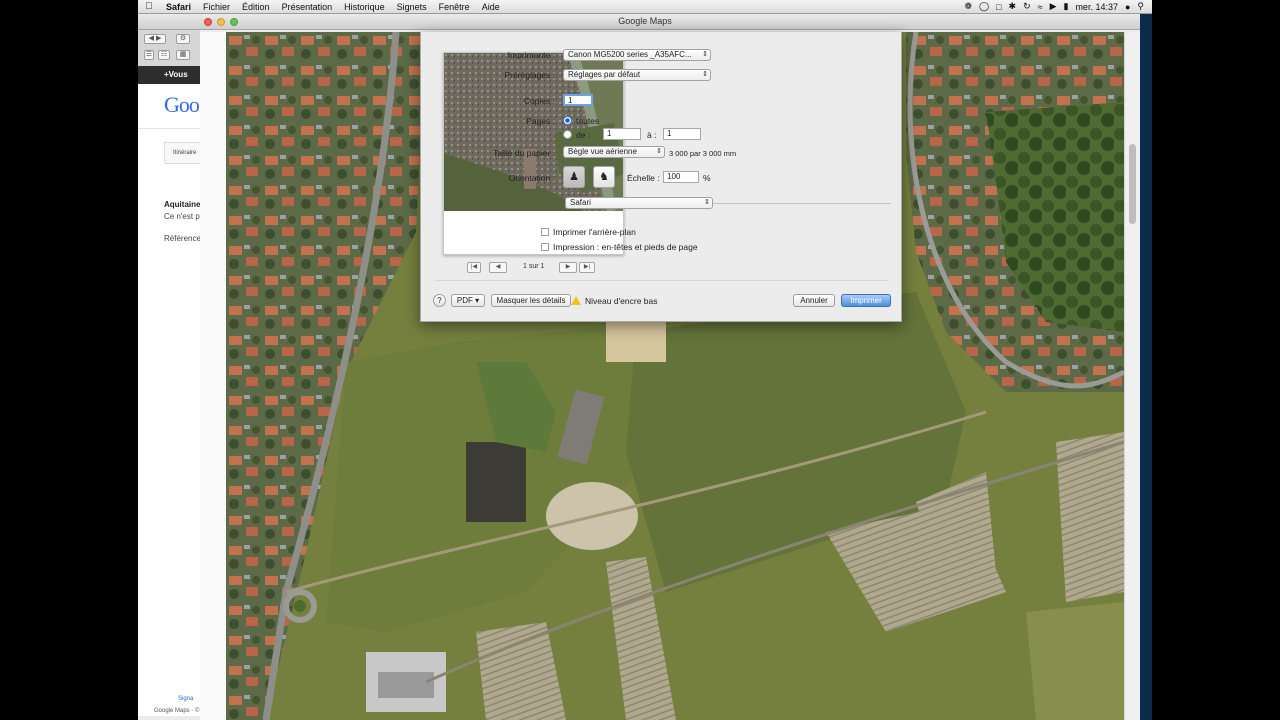  Describe the element at coordinates (1132, 376) in the screenshot. I see `vertical-scrollbar` at that location.